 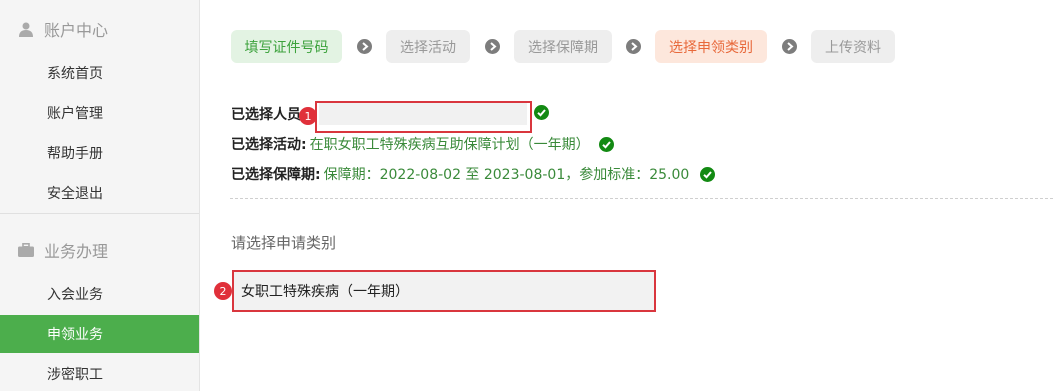 I want to click on sidebar-header-business: 业务办理, so click(x=100, y=250).